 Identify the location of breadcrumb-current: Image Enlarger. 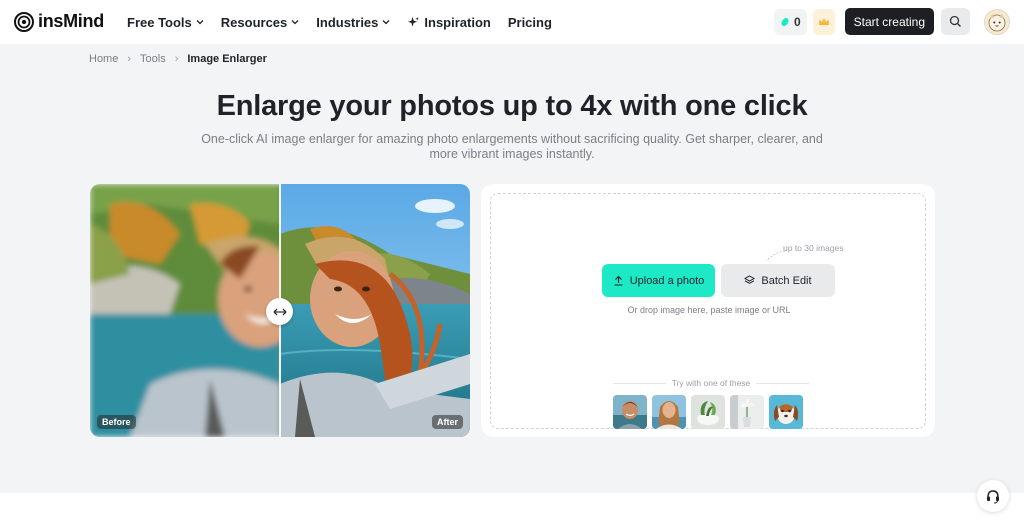
(227, 59).